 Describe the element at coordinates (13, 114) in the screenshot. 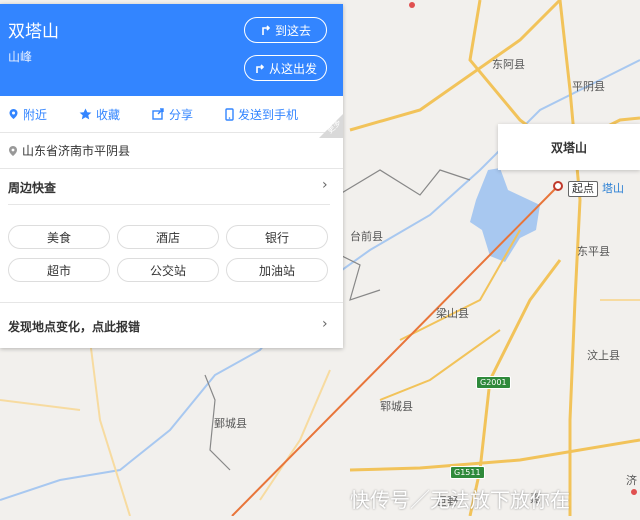

I see `location-pin-icon` at that location.